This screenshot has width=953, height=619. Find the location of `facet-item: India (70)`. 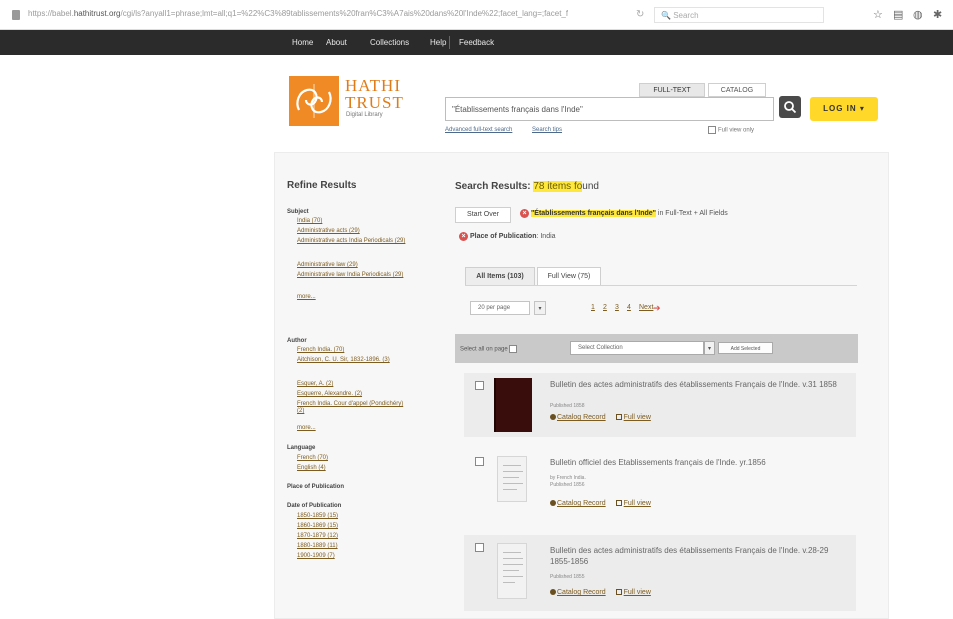

facet-item: India (70) is located at coordinates (352, 221).